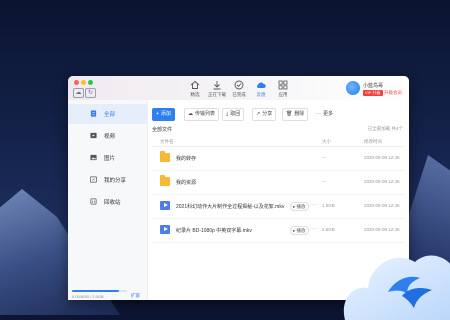  I want to click on retrieve-button: ⤓ 取回, so click(233, 114).